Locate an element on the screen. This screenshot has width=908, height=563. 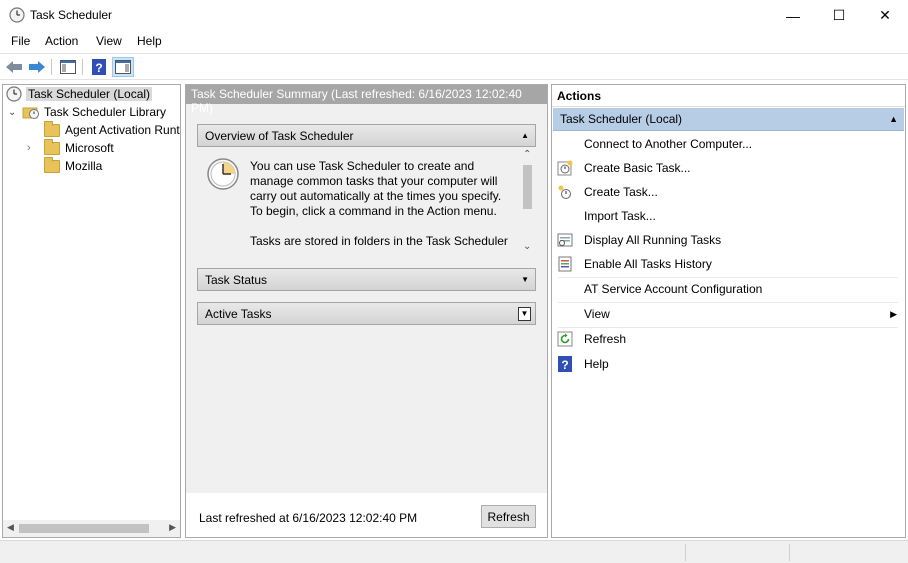
tree-item-microsoft: › Microsoft is located at coordinates (70, 147).